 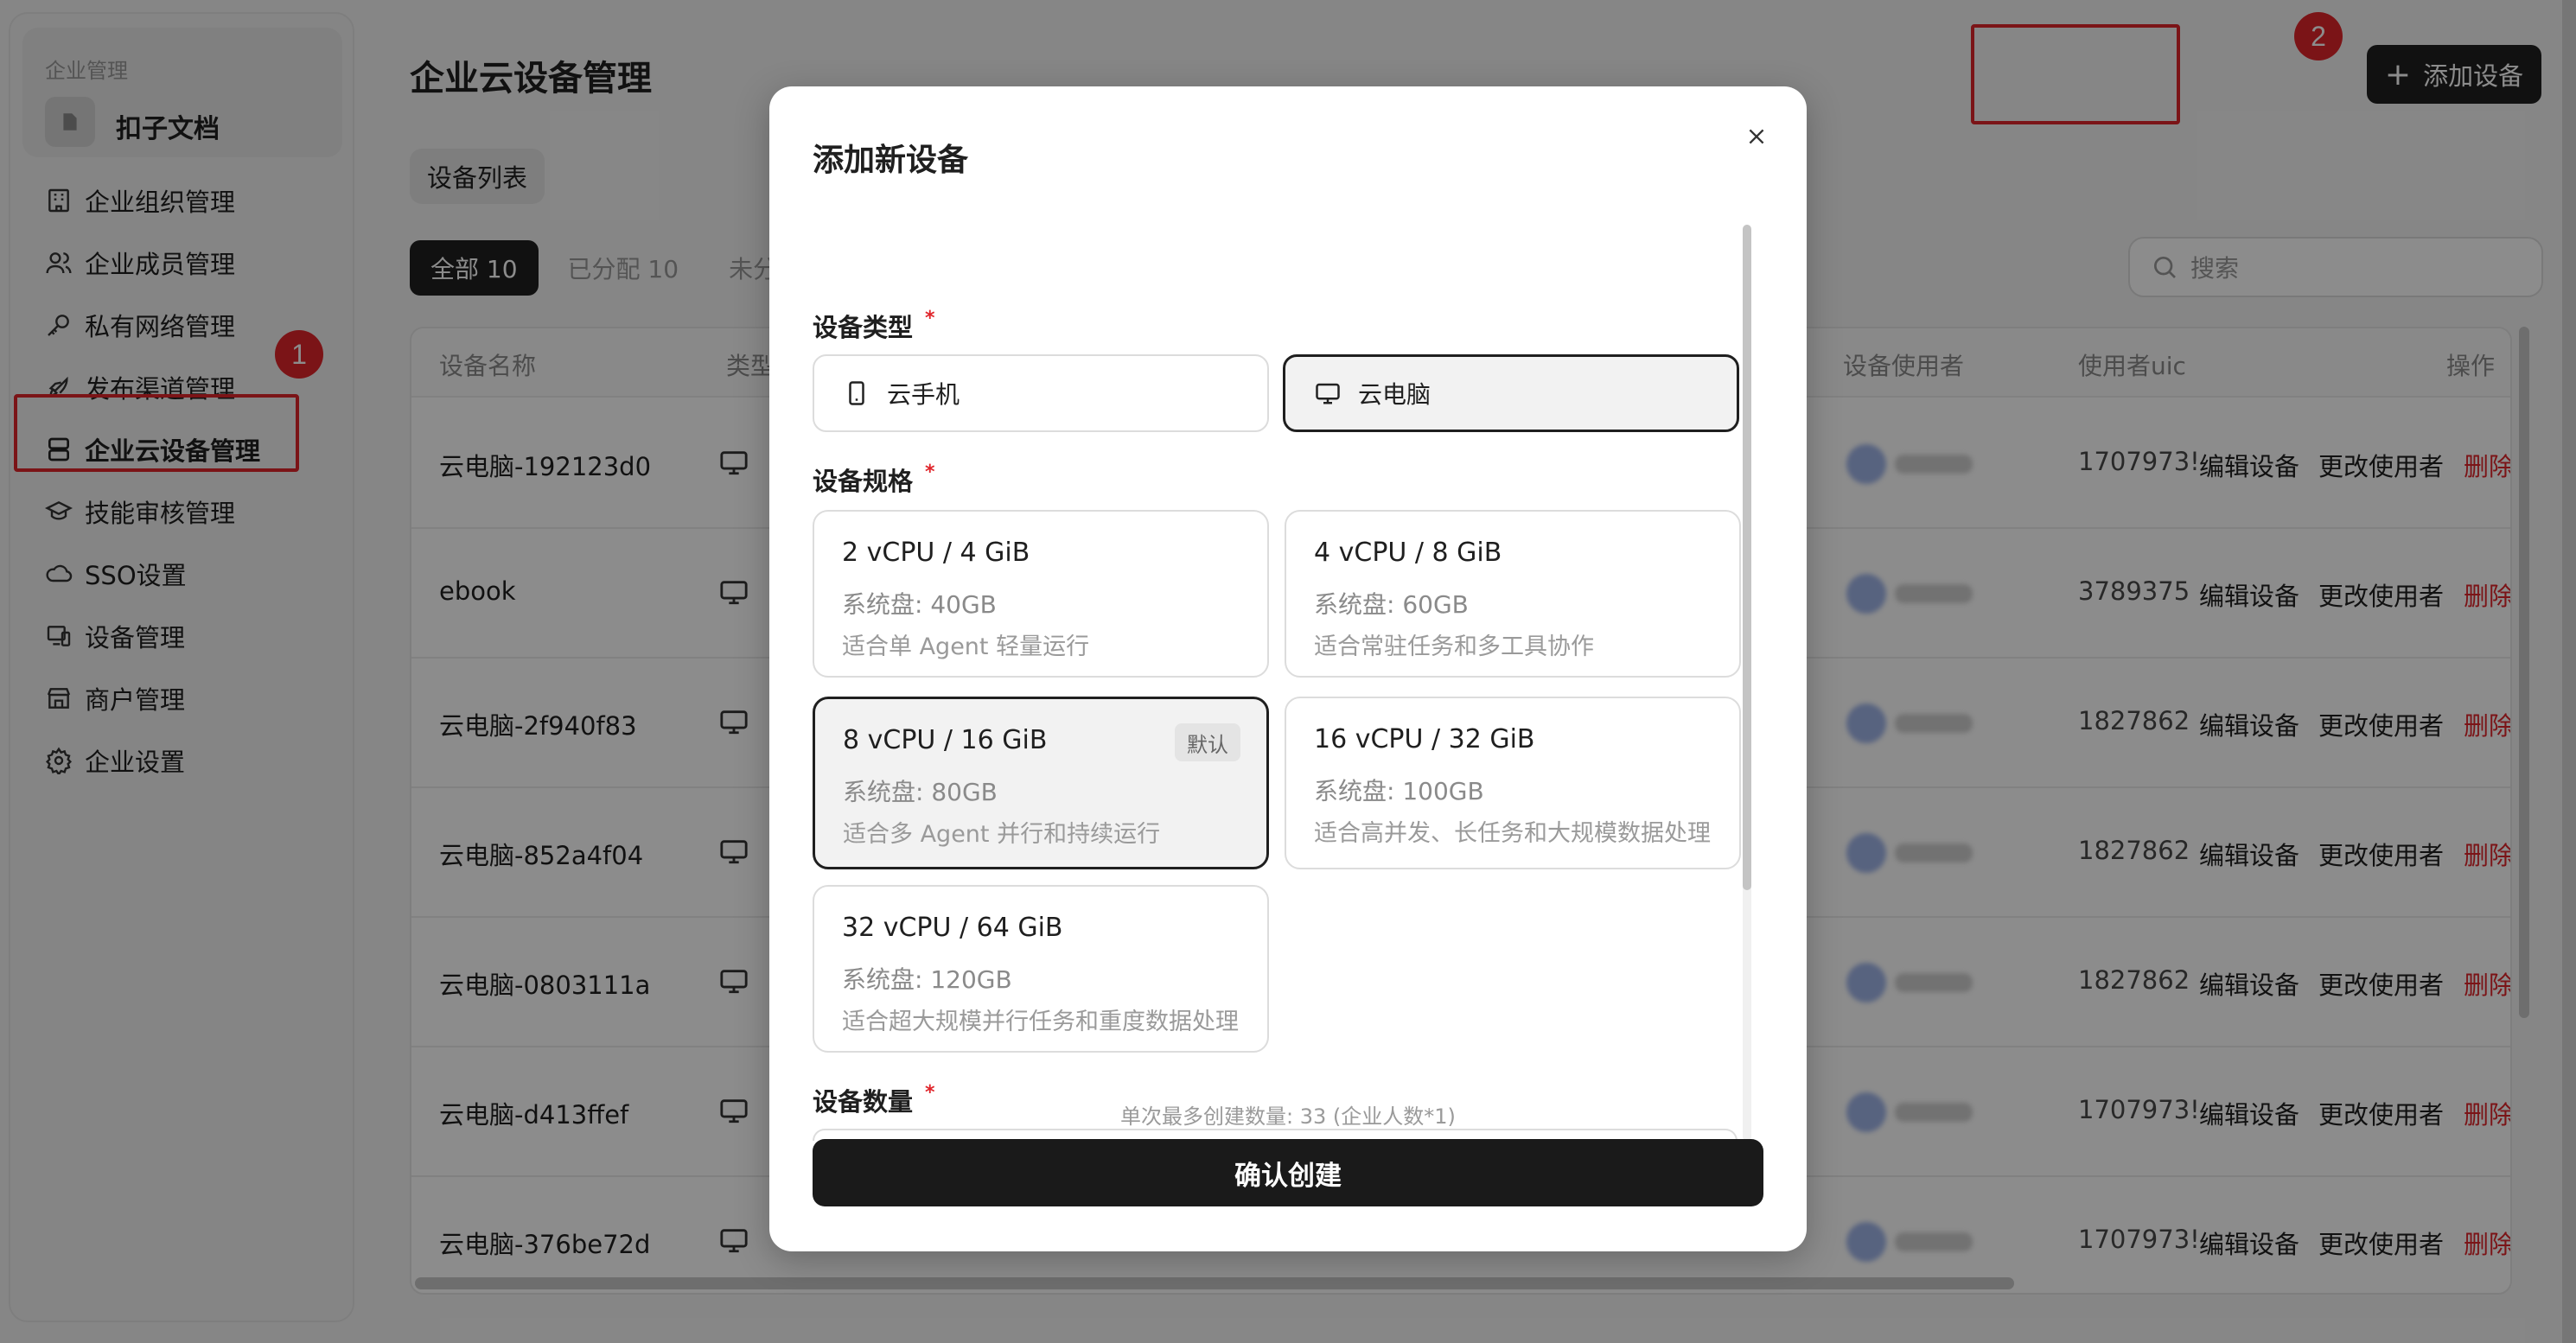 I want to click on type-option-label: 云电脑, so click(x=1394, y=394).